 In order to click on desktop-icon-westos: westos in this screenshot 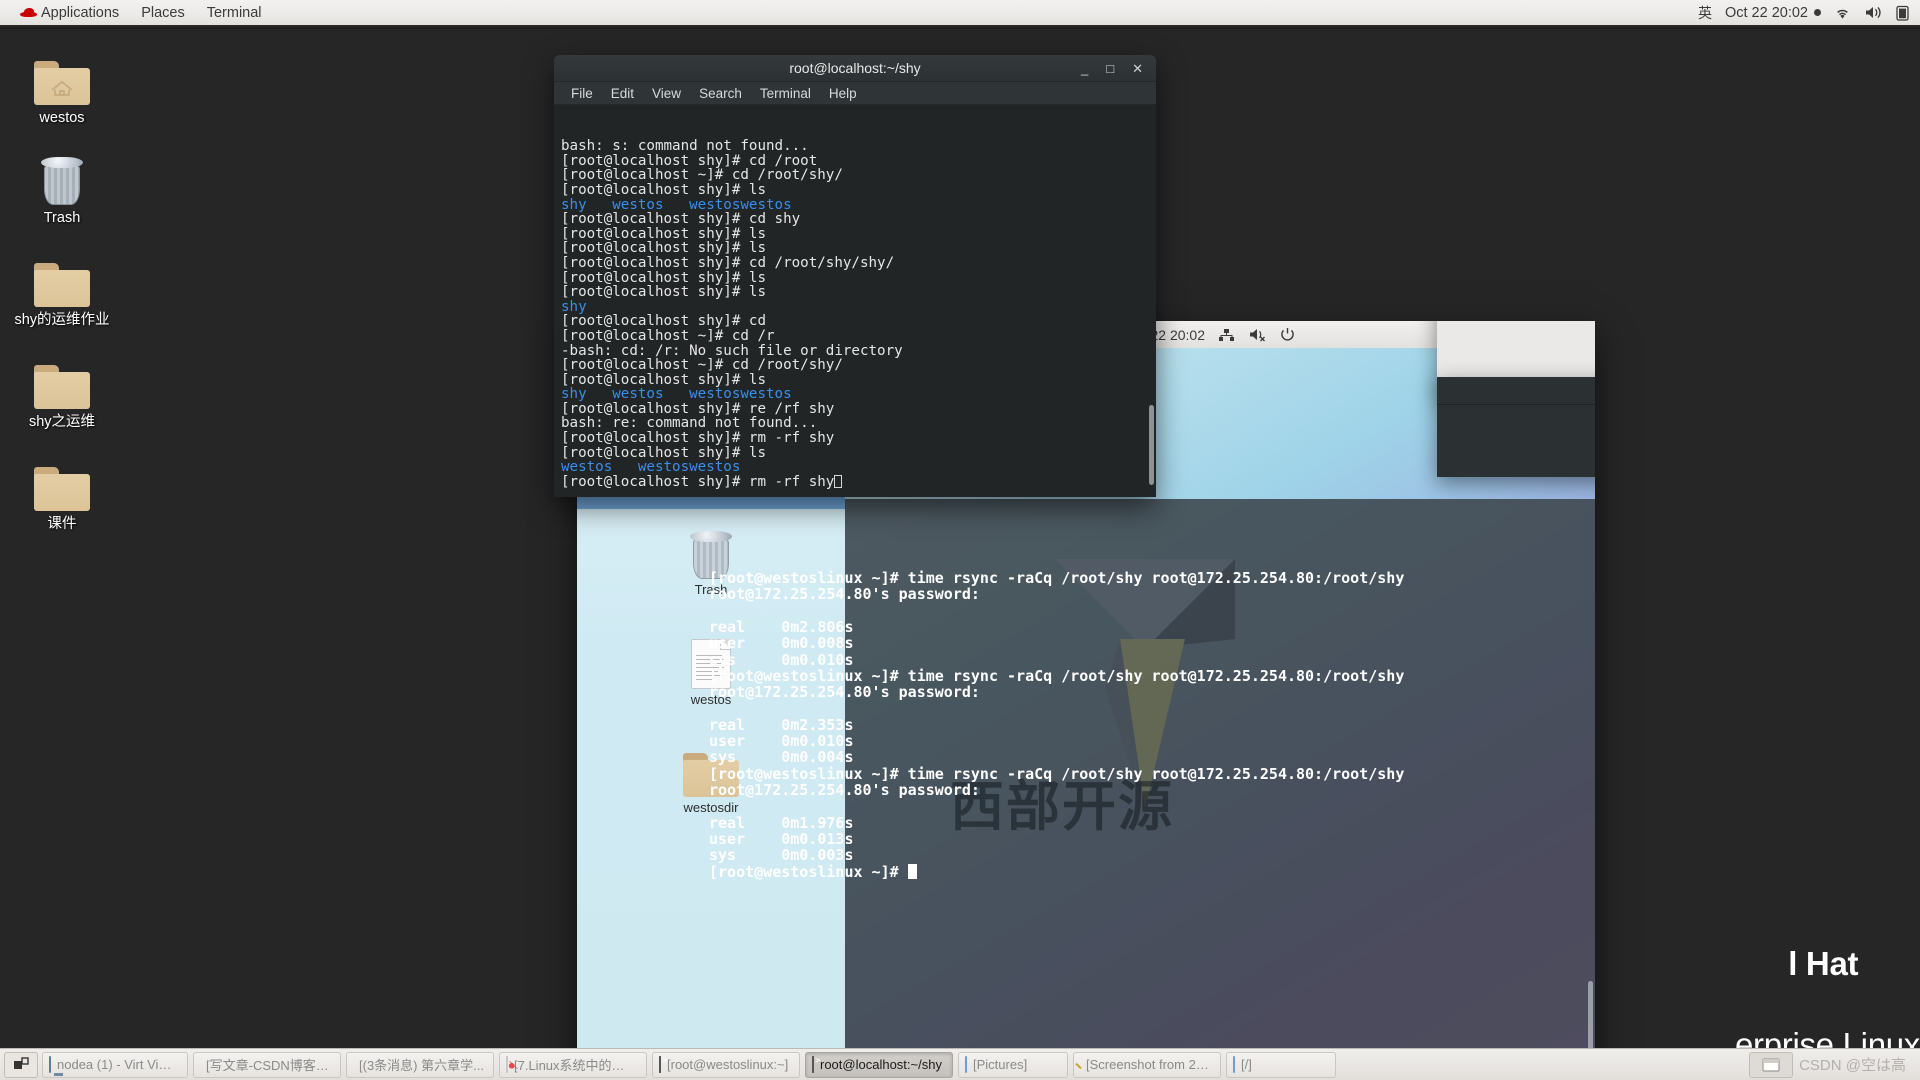, I will do `click(62, 85)`.